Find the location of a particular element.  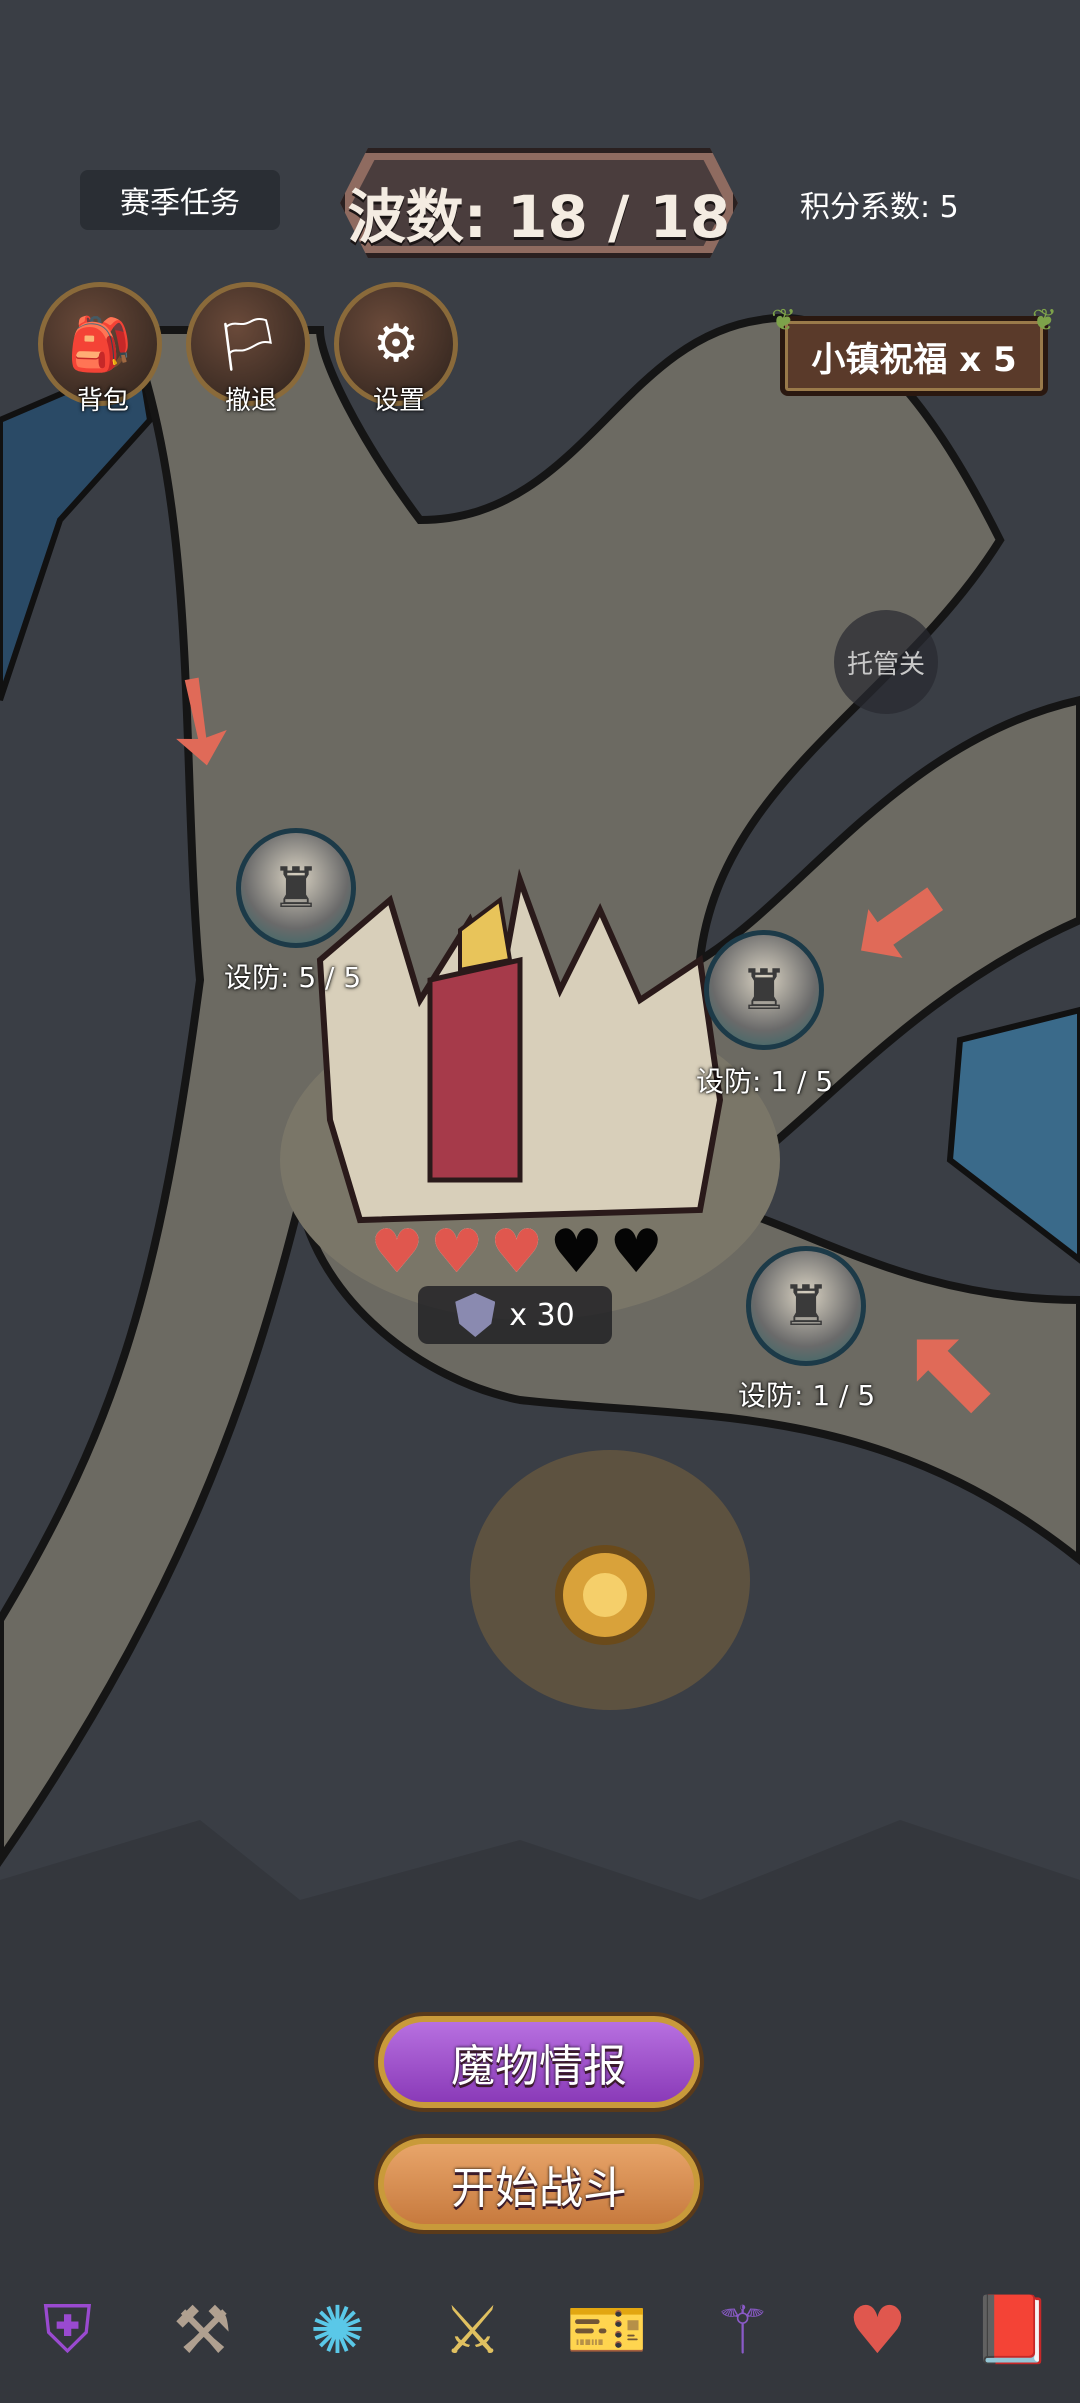

wave-text: 波数: 18 / 18 is located at coordinates (539, 217).